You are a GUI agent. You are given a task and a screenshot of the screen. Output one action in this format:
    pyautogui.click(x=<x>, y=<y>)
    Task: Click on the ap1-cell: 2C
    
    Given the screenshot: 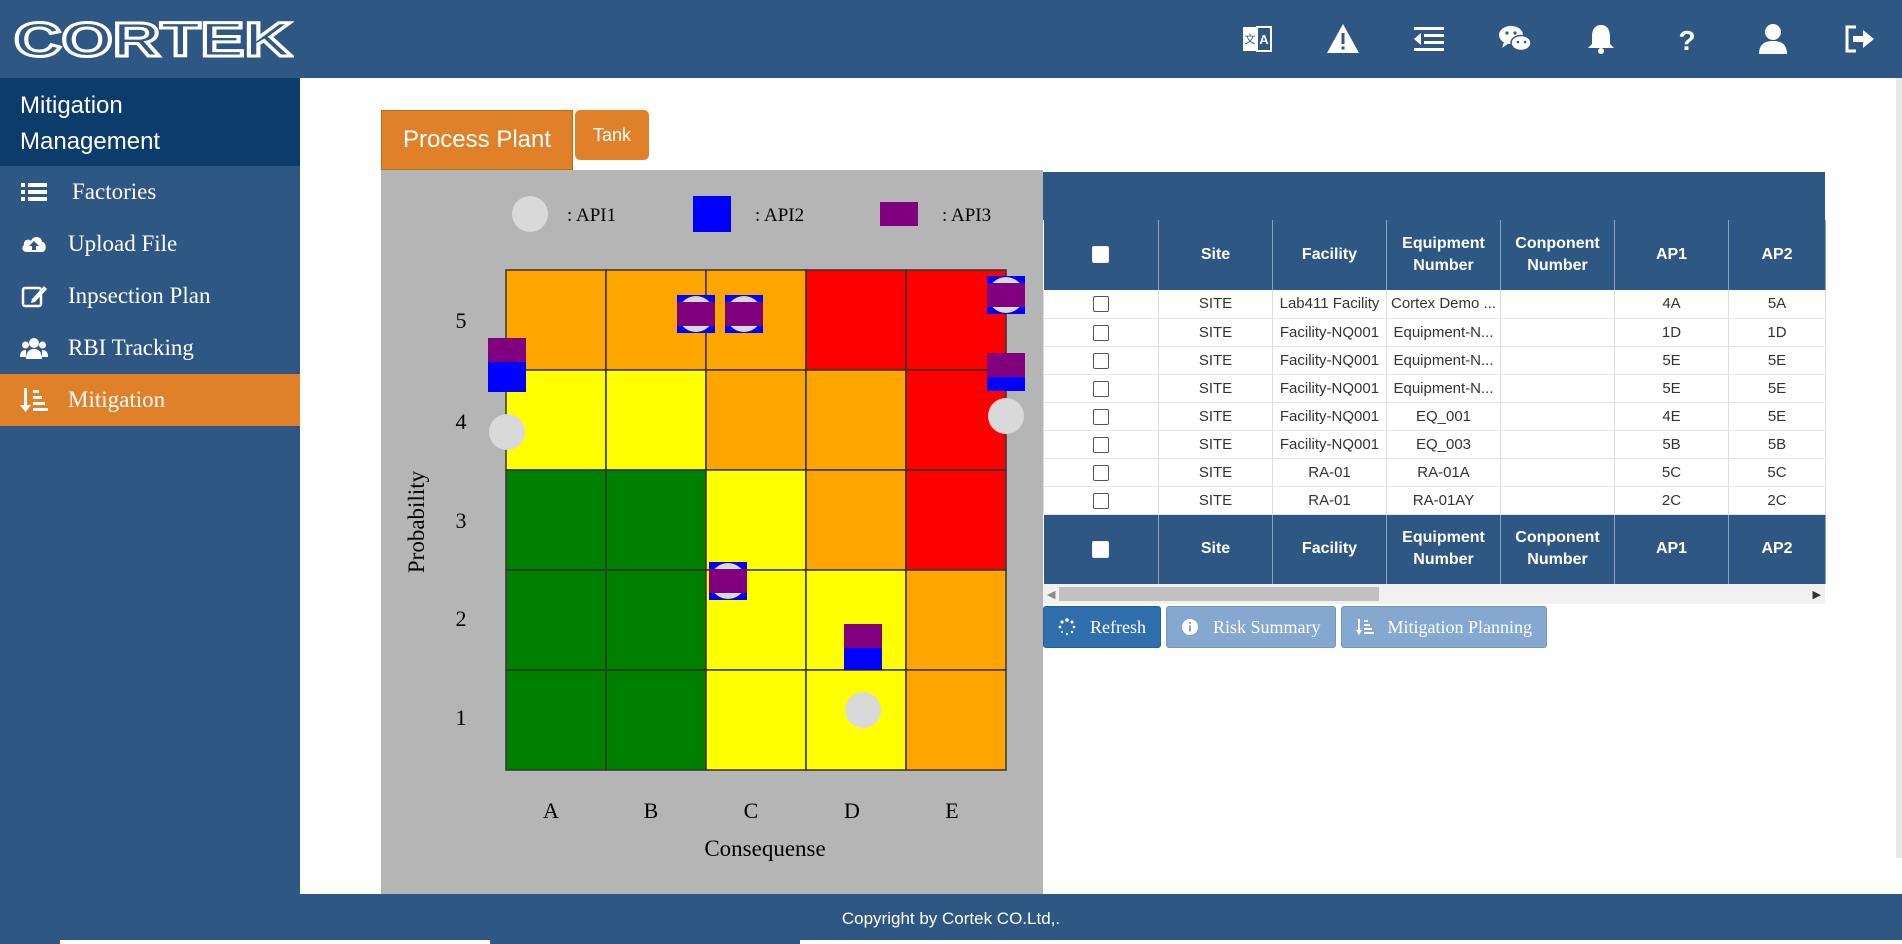 What is the action you would take?
    pyautogui.click(x=1671, y=500)
    